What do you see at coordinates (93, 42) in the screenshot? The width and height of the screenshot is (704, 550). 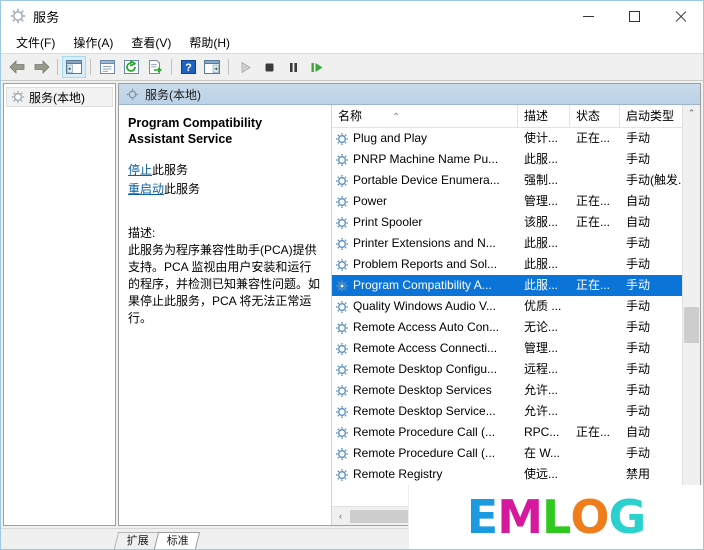 I see `menu-item-action: 操作(A)` at bounding box center [93, 42].